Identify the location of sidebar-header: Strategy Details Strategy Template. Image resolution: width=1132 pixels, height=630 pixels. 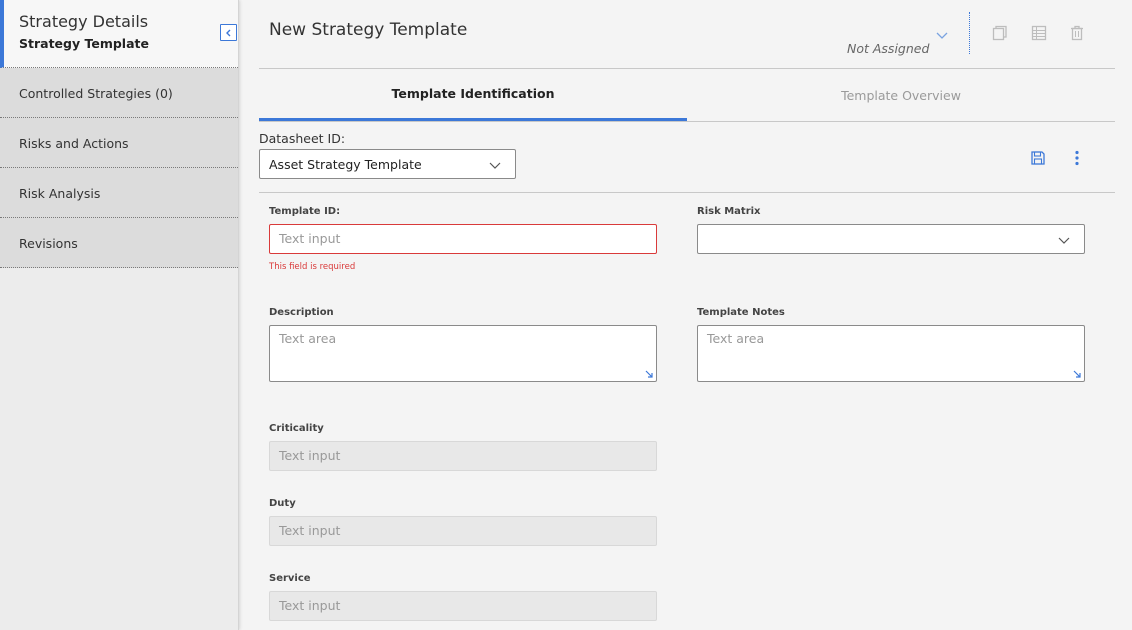
(119, 34).